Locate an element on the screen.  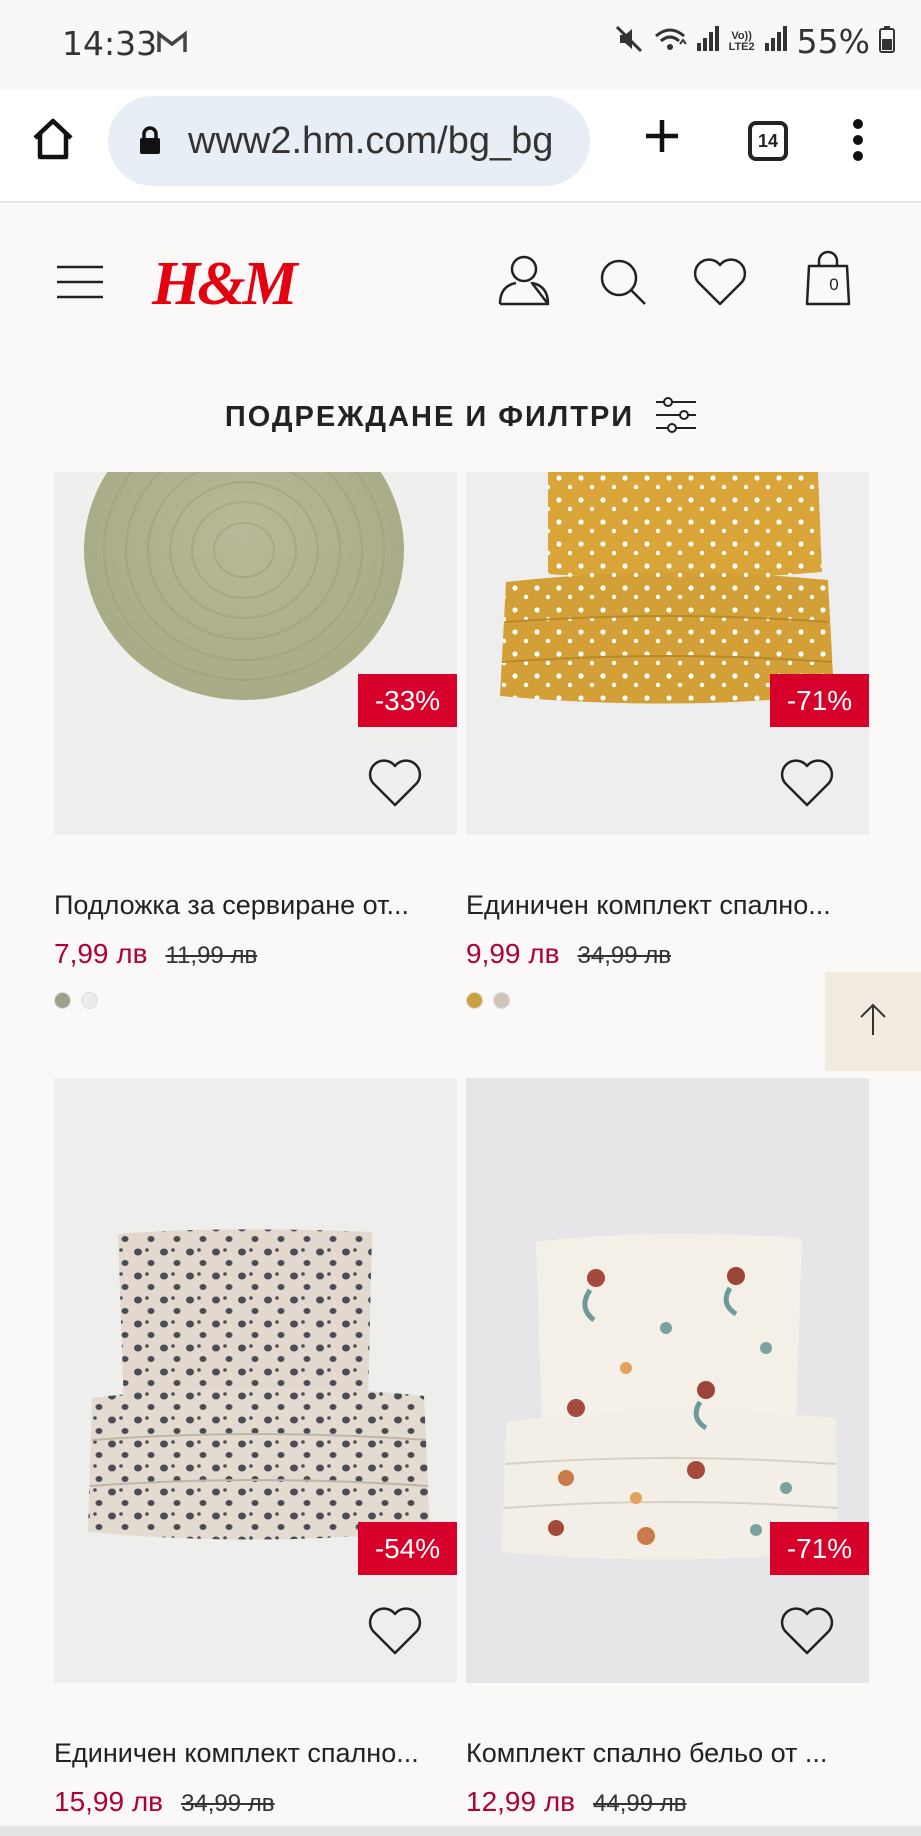
discount-badge: -54% is located at coordinates (407, 1548).